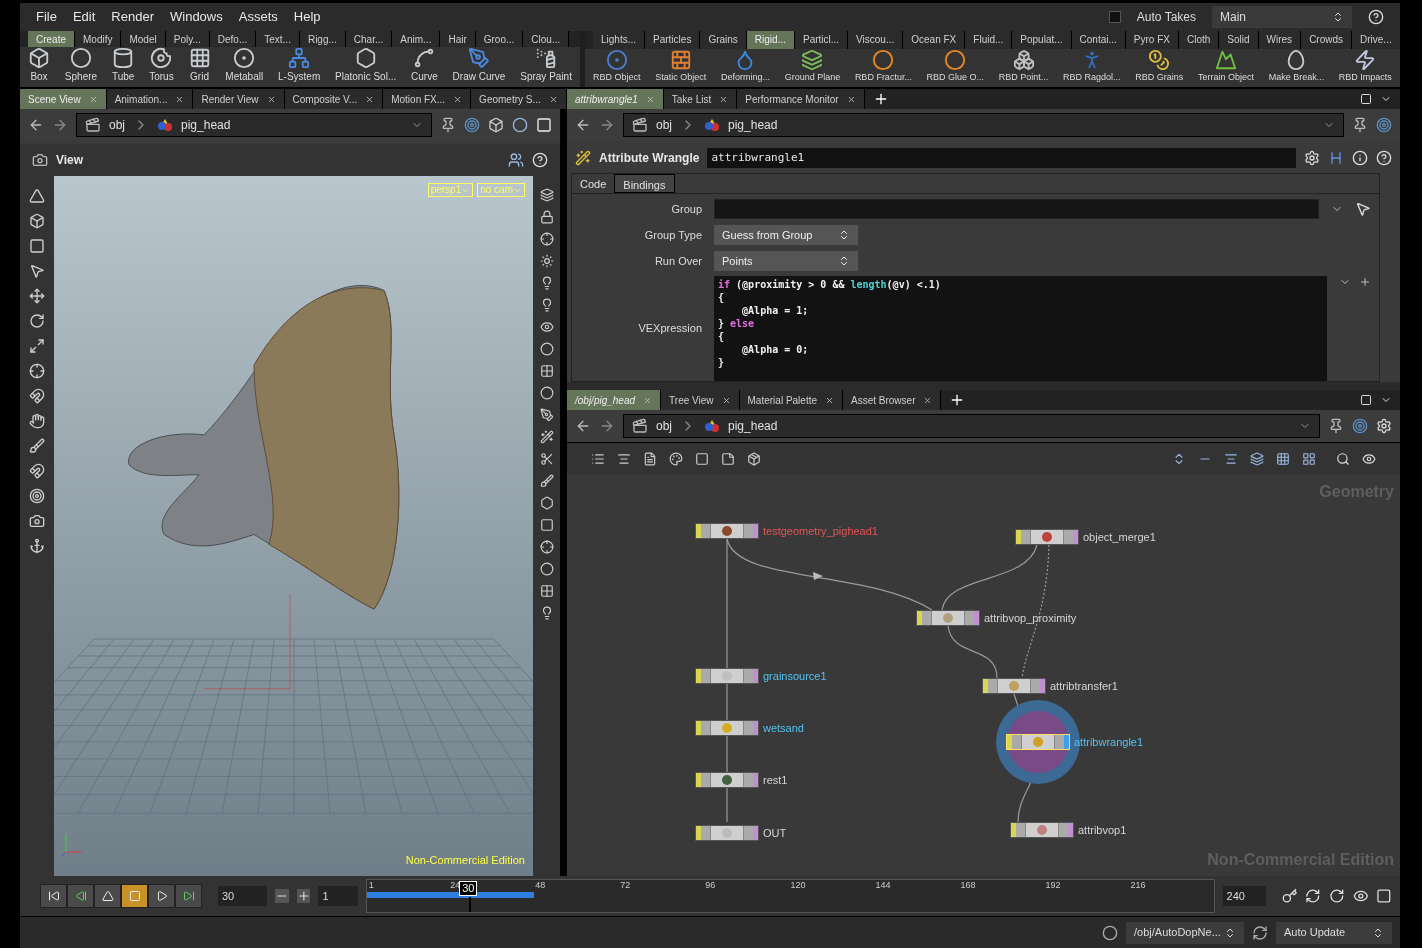  Describe the element at coordinates (546, 569) in the screenshot. I see `circle-icon` at that location.